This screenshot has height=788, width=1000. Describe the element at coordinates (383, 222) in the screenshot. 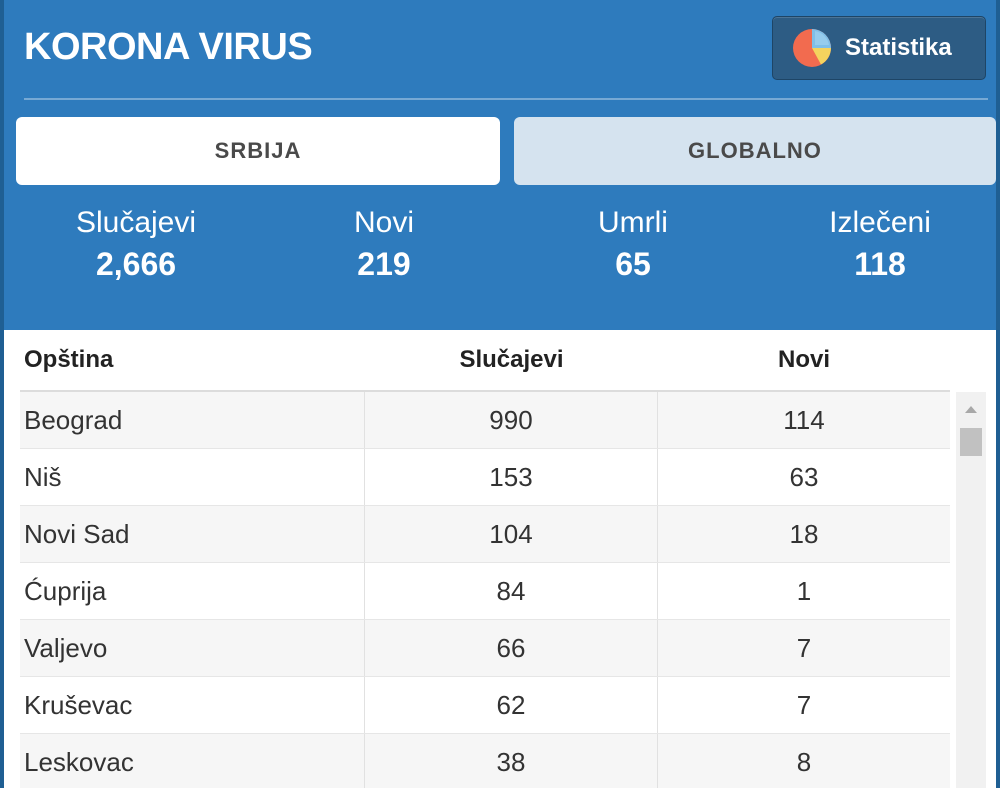

I see `stat-new-label: Novi` at that location.